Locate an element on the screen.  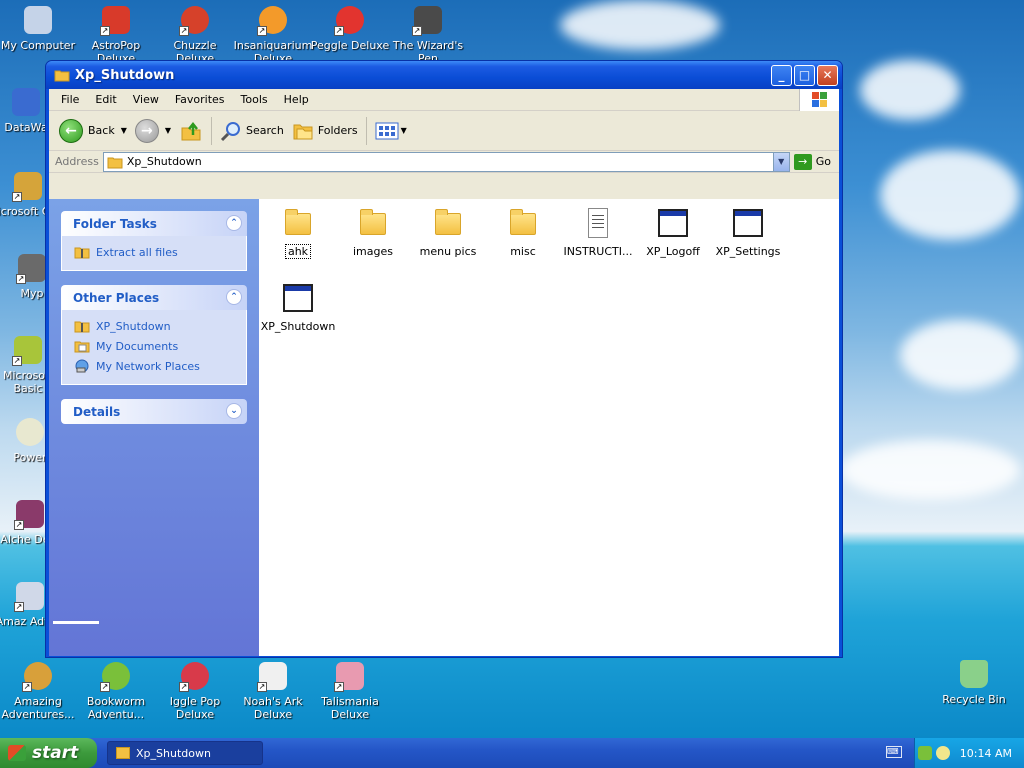
menu-favorites: Favorites is located at coordinates (200, 99).